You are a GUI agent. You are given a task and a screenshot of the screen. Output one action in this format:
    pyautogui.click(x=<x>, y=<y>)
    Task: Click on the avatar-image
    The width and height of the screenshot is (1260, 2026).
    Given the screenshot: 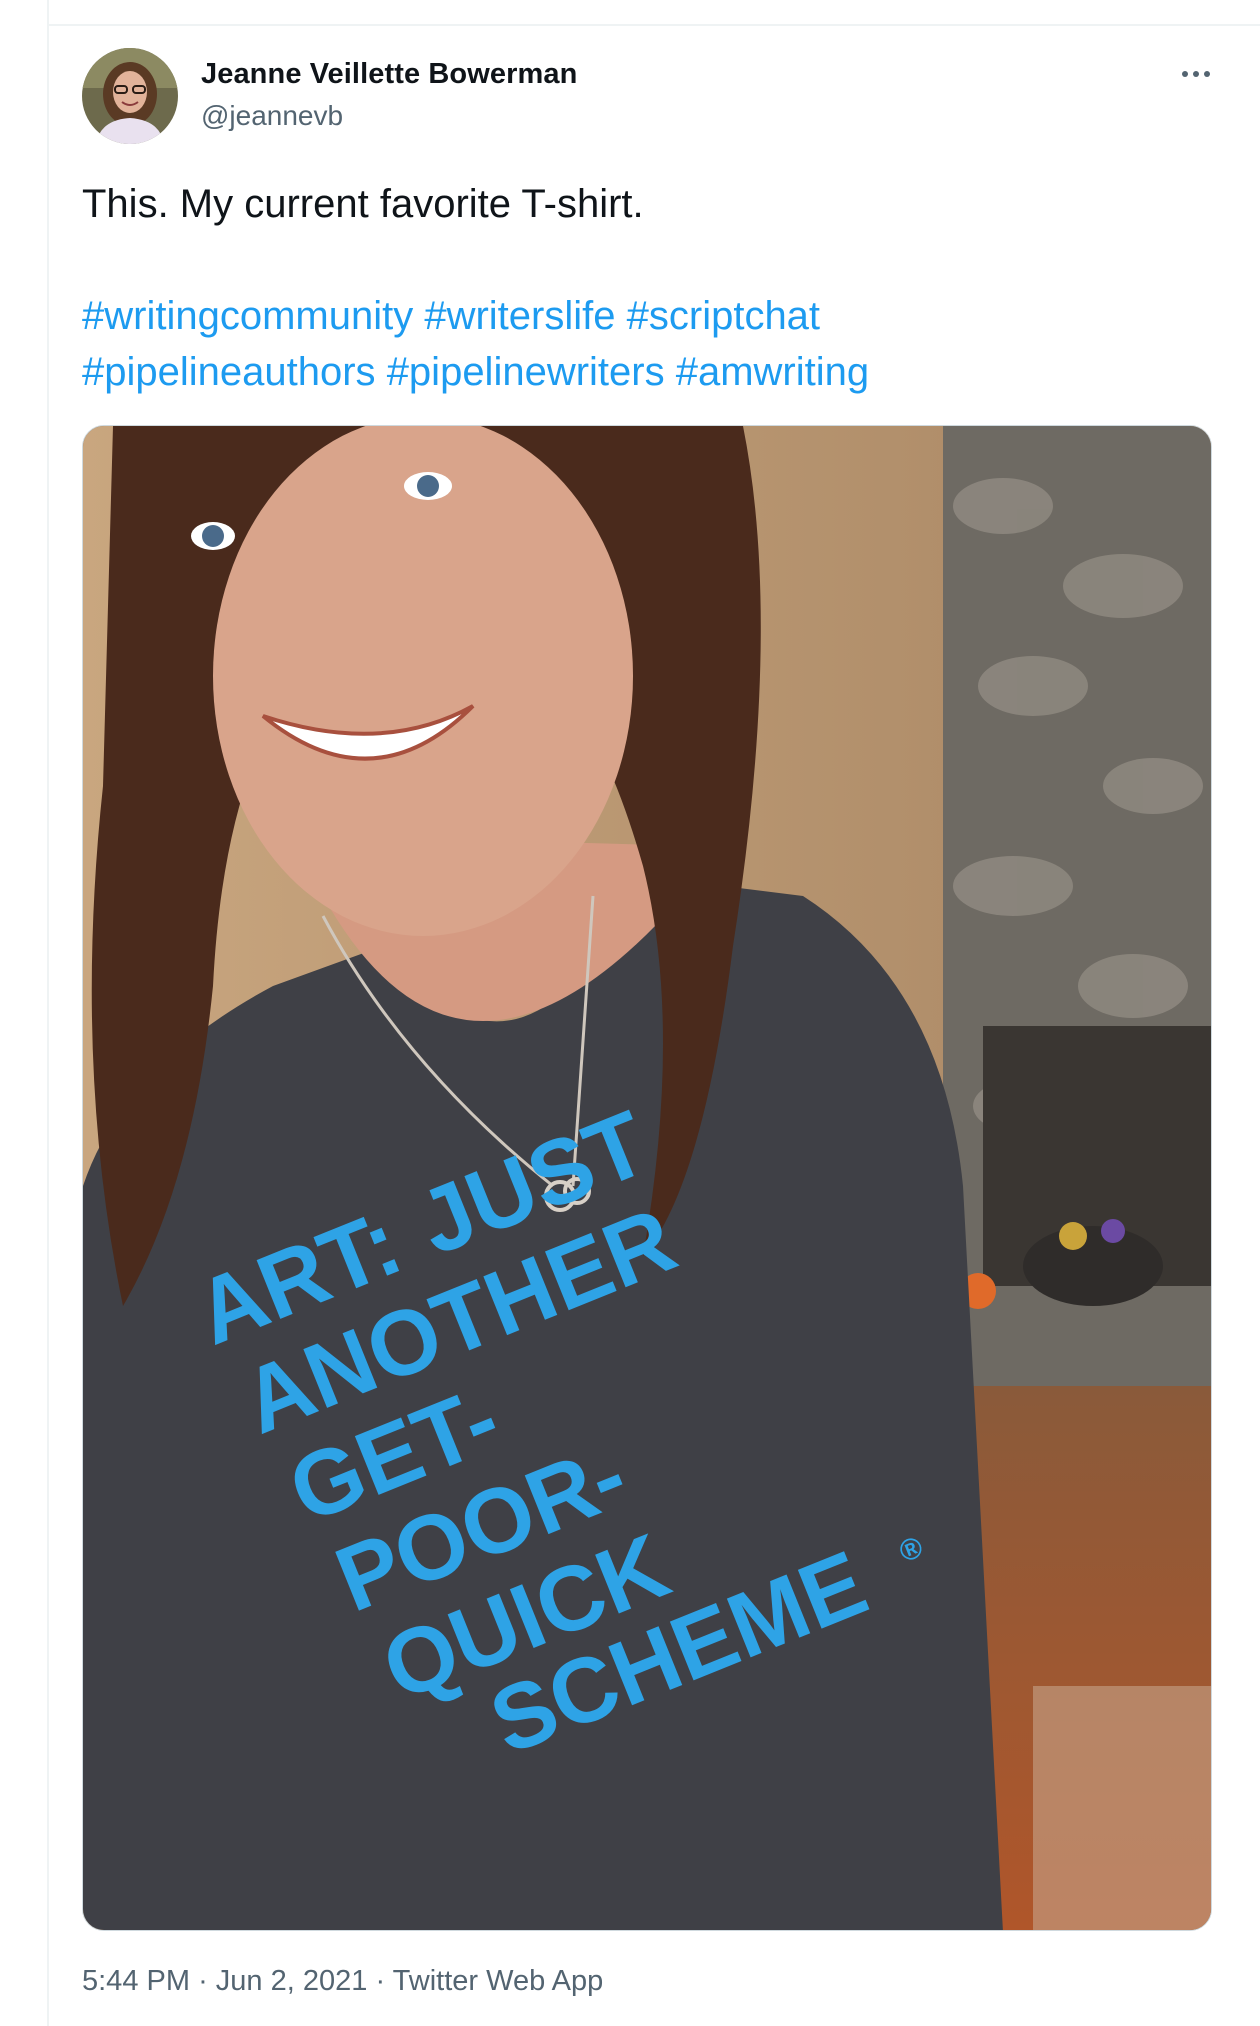 What is the action you would take?
    pyautogui.click(x=130, y=96)
    